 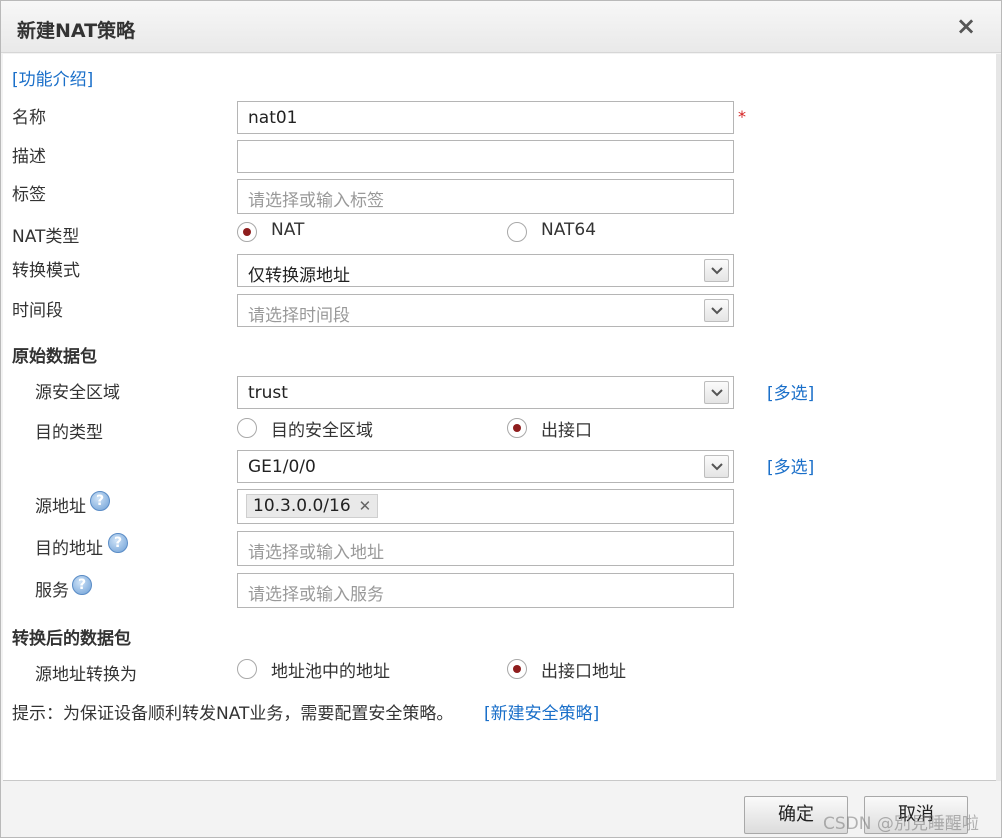 I want to click on source-zone-value: trust, so click(x=268, y=393).